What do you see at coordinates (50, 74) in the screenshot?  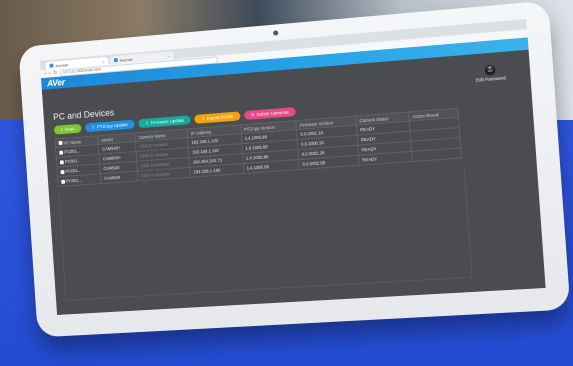 I see `forward-icon: ›` at bounding box center [50, 74].